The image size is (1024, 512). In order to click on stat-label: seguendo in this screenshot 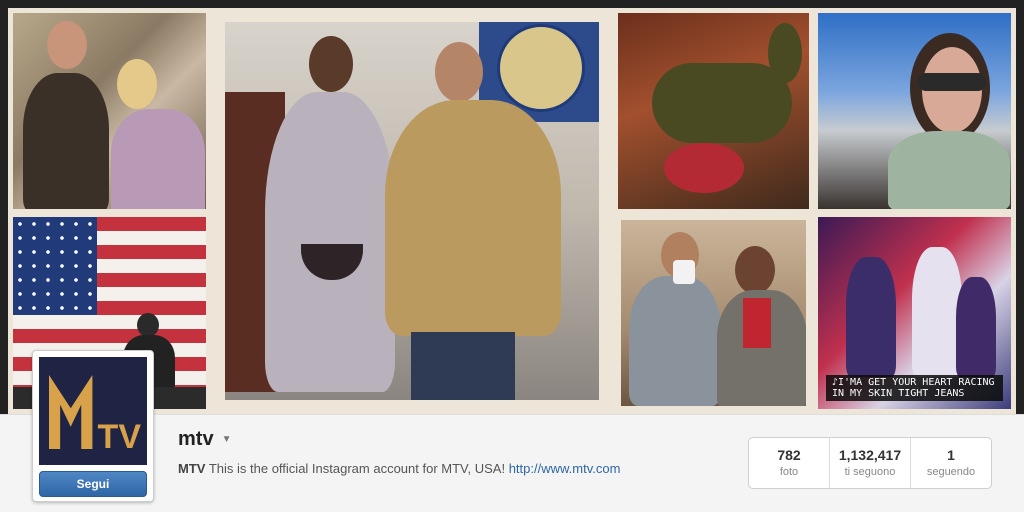, I will do `click(951, 472)`.